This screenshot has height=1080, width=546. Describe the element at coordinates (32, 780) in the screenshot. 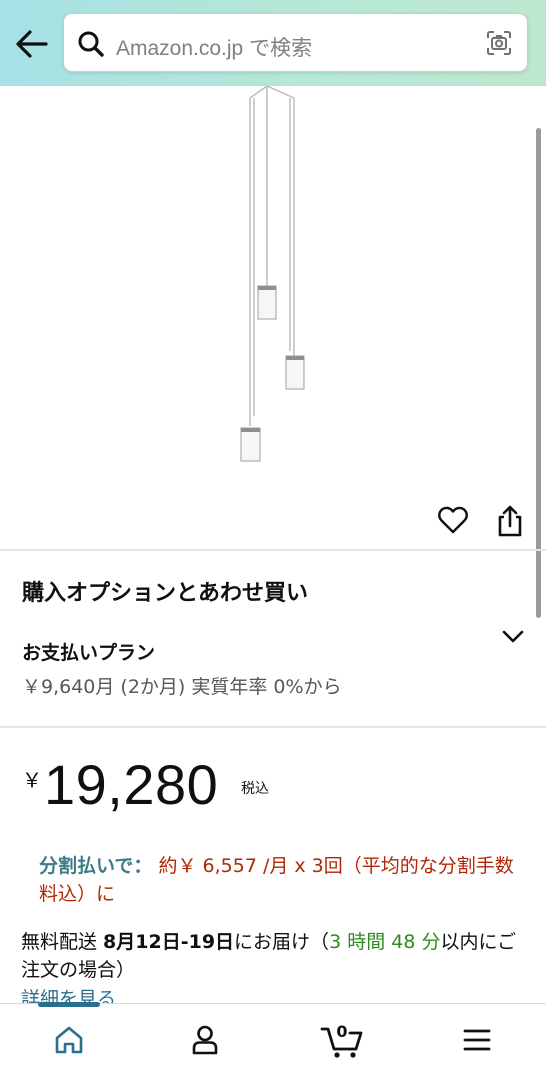

I see `price-currency: ￥` at that location.